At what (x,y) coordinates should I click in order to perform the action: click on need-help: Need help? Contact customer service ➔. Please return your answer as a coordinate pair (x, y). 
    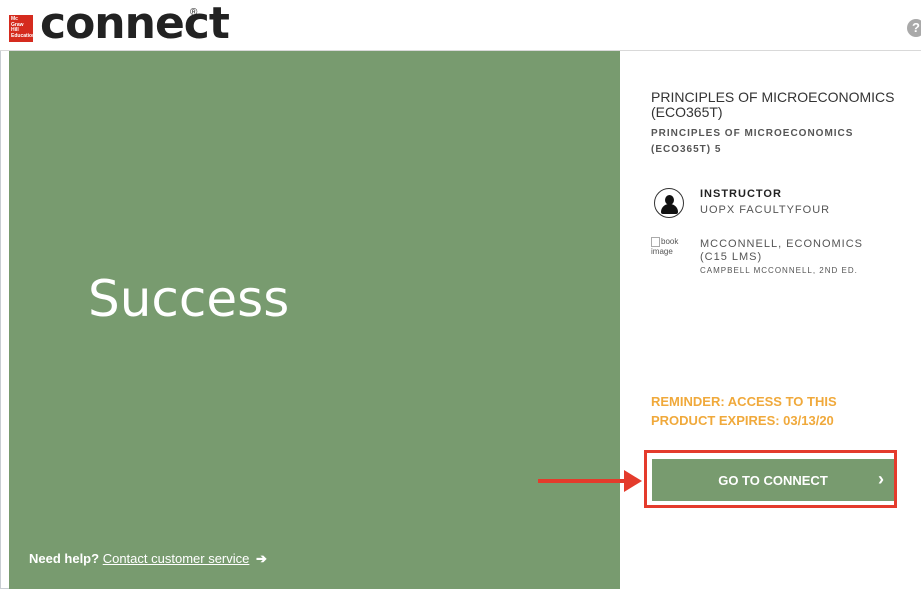
    Looking at the image, I should click on (148, 559).